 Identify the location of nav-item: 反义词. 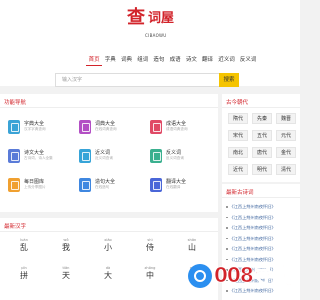
(248, 60).